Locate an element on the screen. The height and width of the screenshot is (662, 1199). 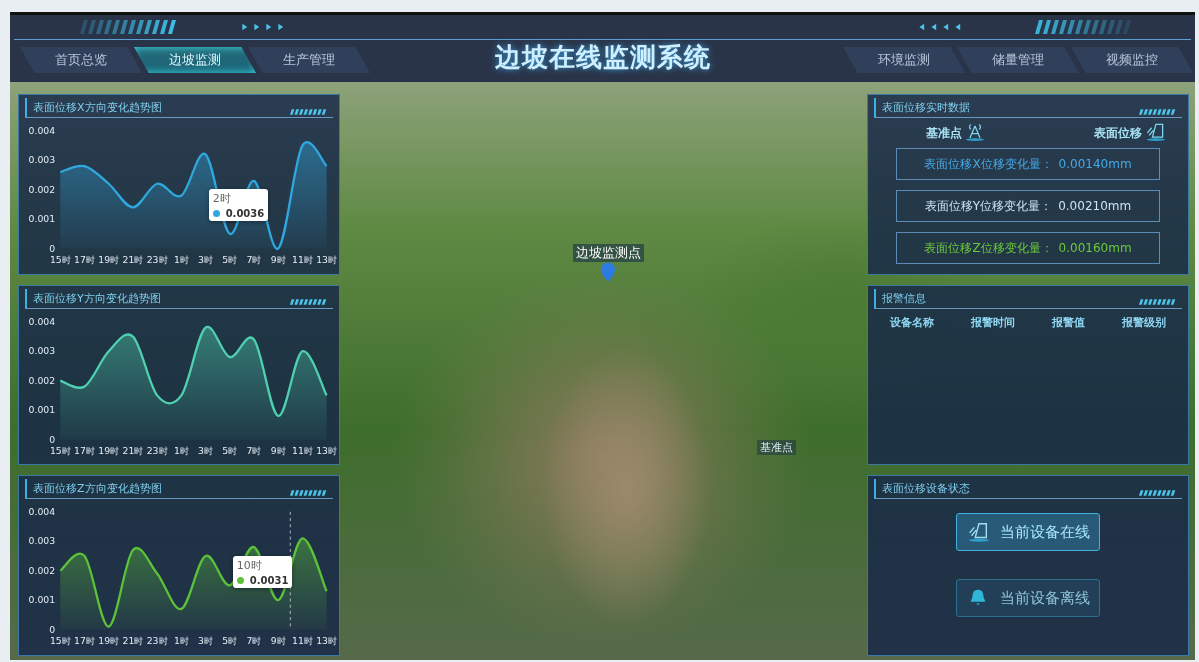
reading-label: 表面位移Z位移变化量： is located at coordinates (988, 248).